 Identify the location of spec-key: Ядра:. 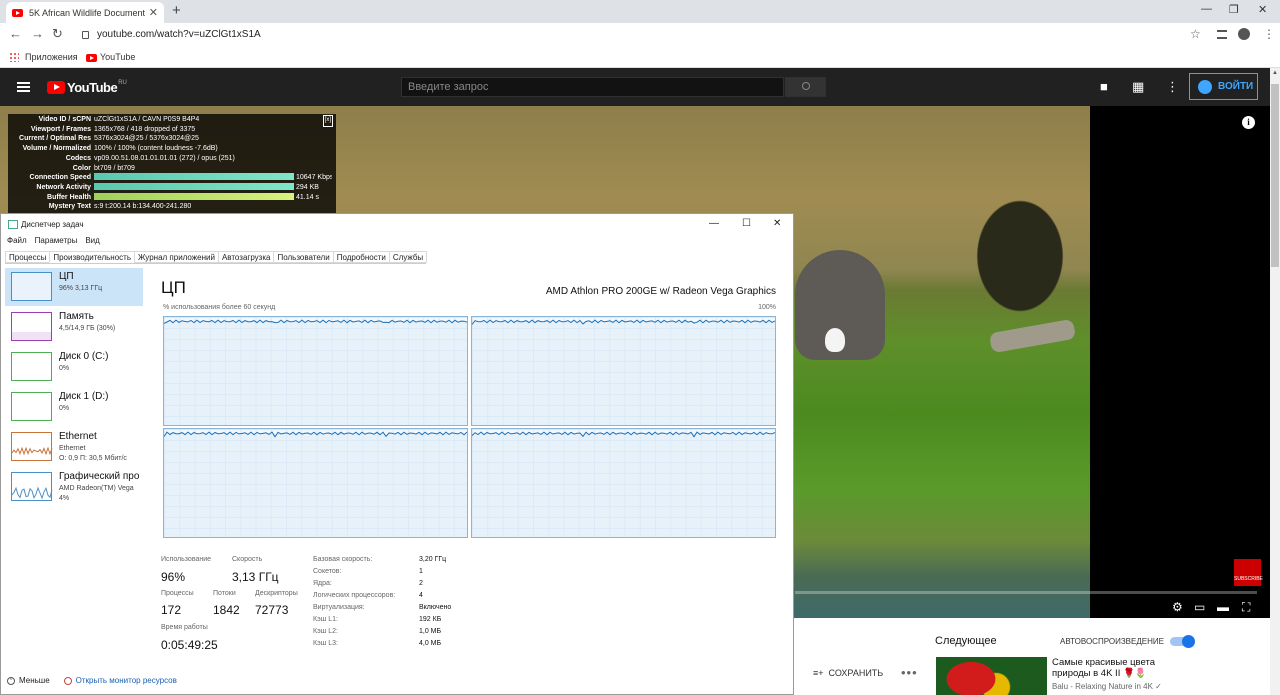
(322, 583).